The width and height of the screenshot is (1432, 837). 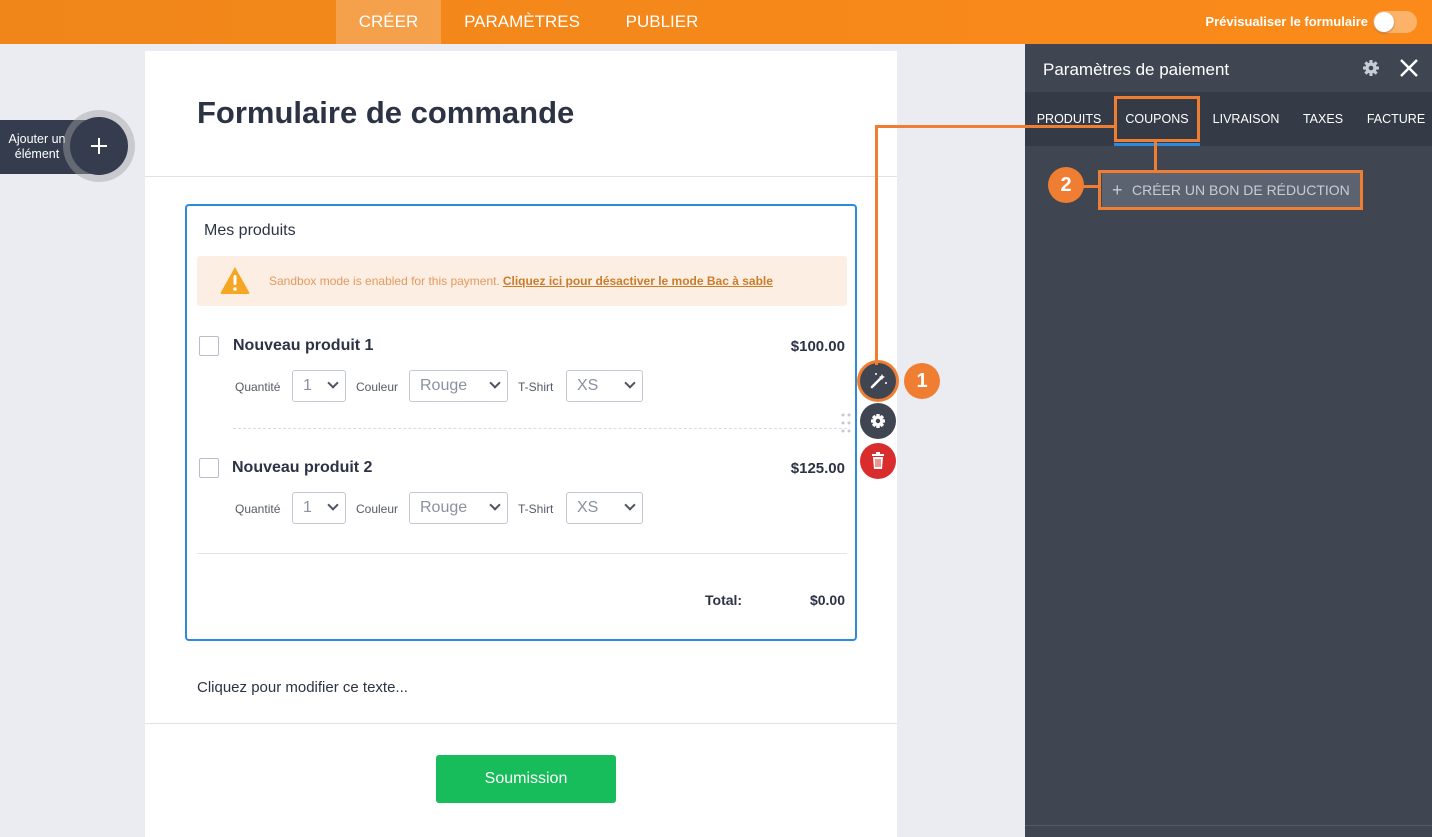 I want to click on form-title: Formulaire de commande, so click(x=385, y=113).